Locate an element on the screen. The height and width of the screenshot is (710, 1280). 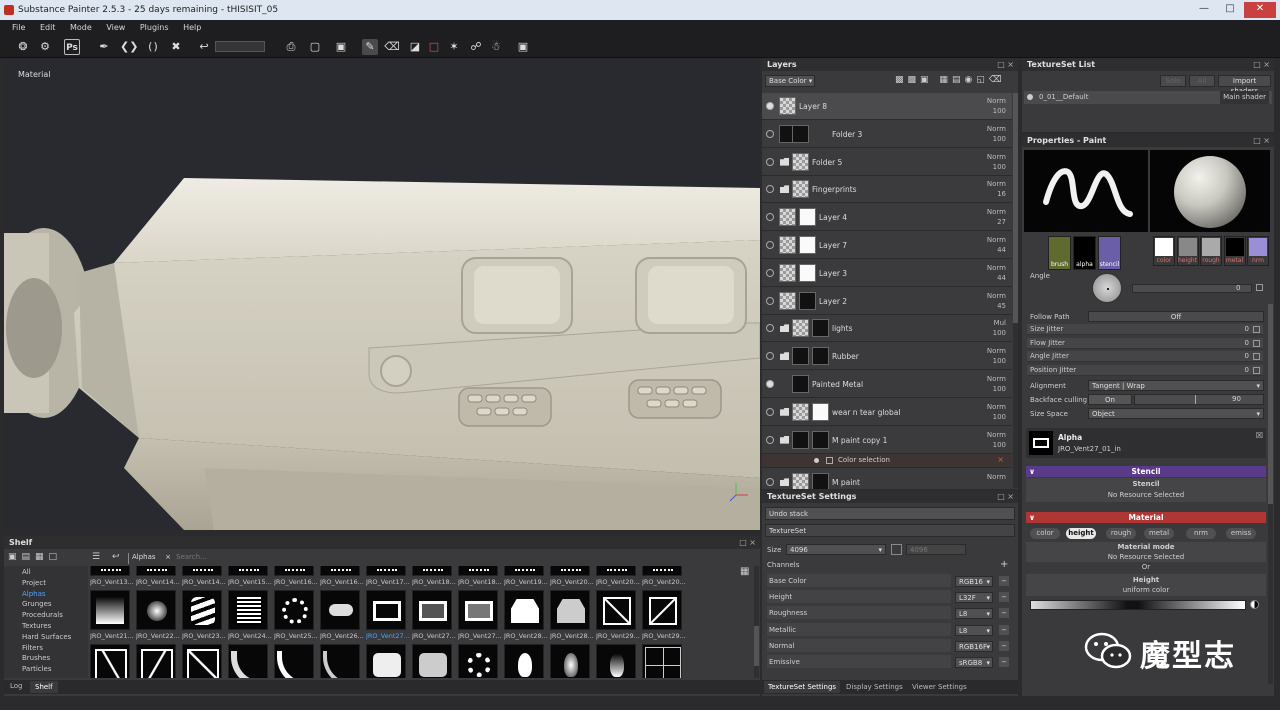
paint-tool-icon: ✎ is located at coordinates (370, 47).